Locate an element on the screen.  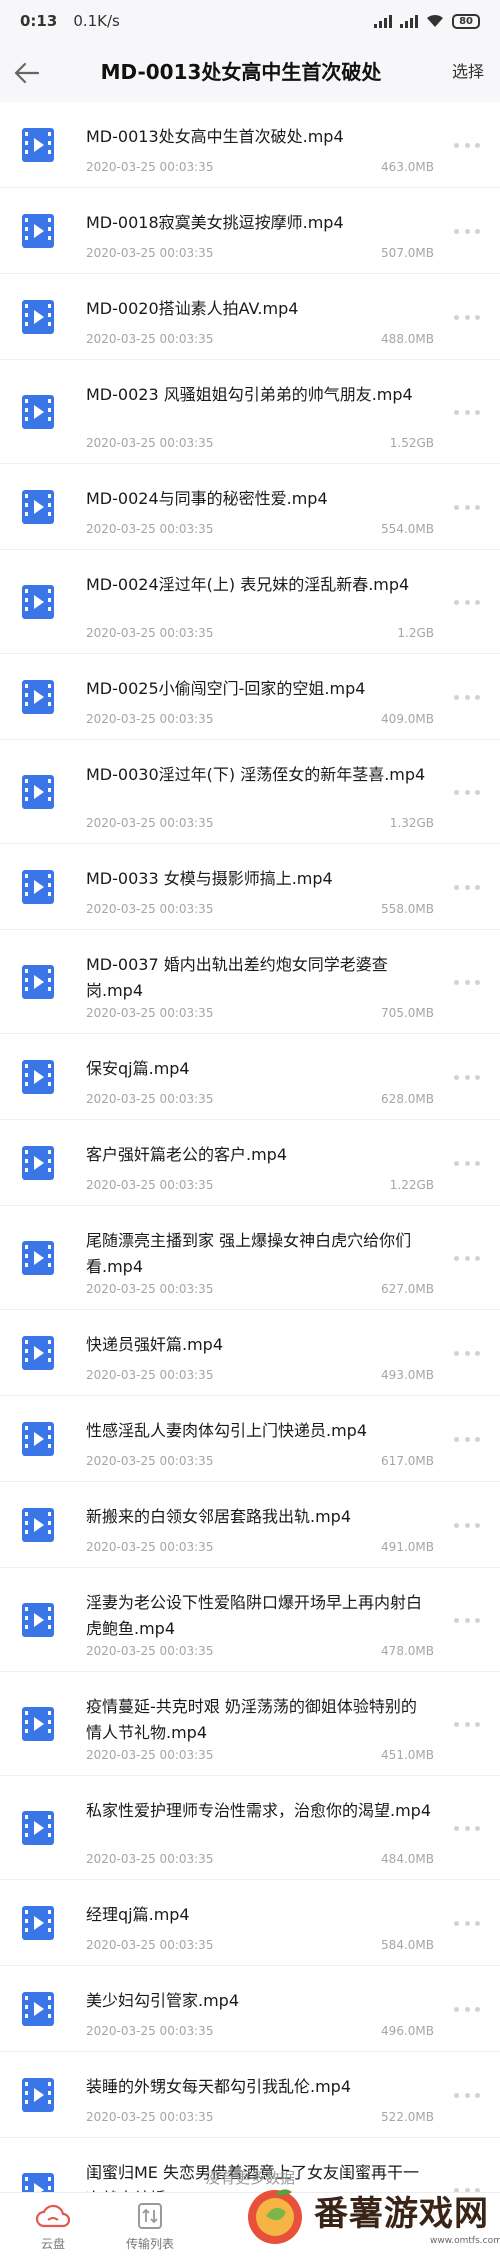
file-size: 705.0MB is located at coordinates (407, 1013).